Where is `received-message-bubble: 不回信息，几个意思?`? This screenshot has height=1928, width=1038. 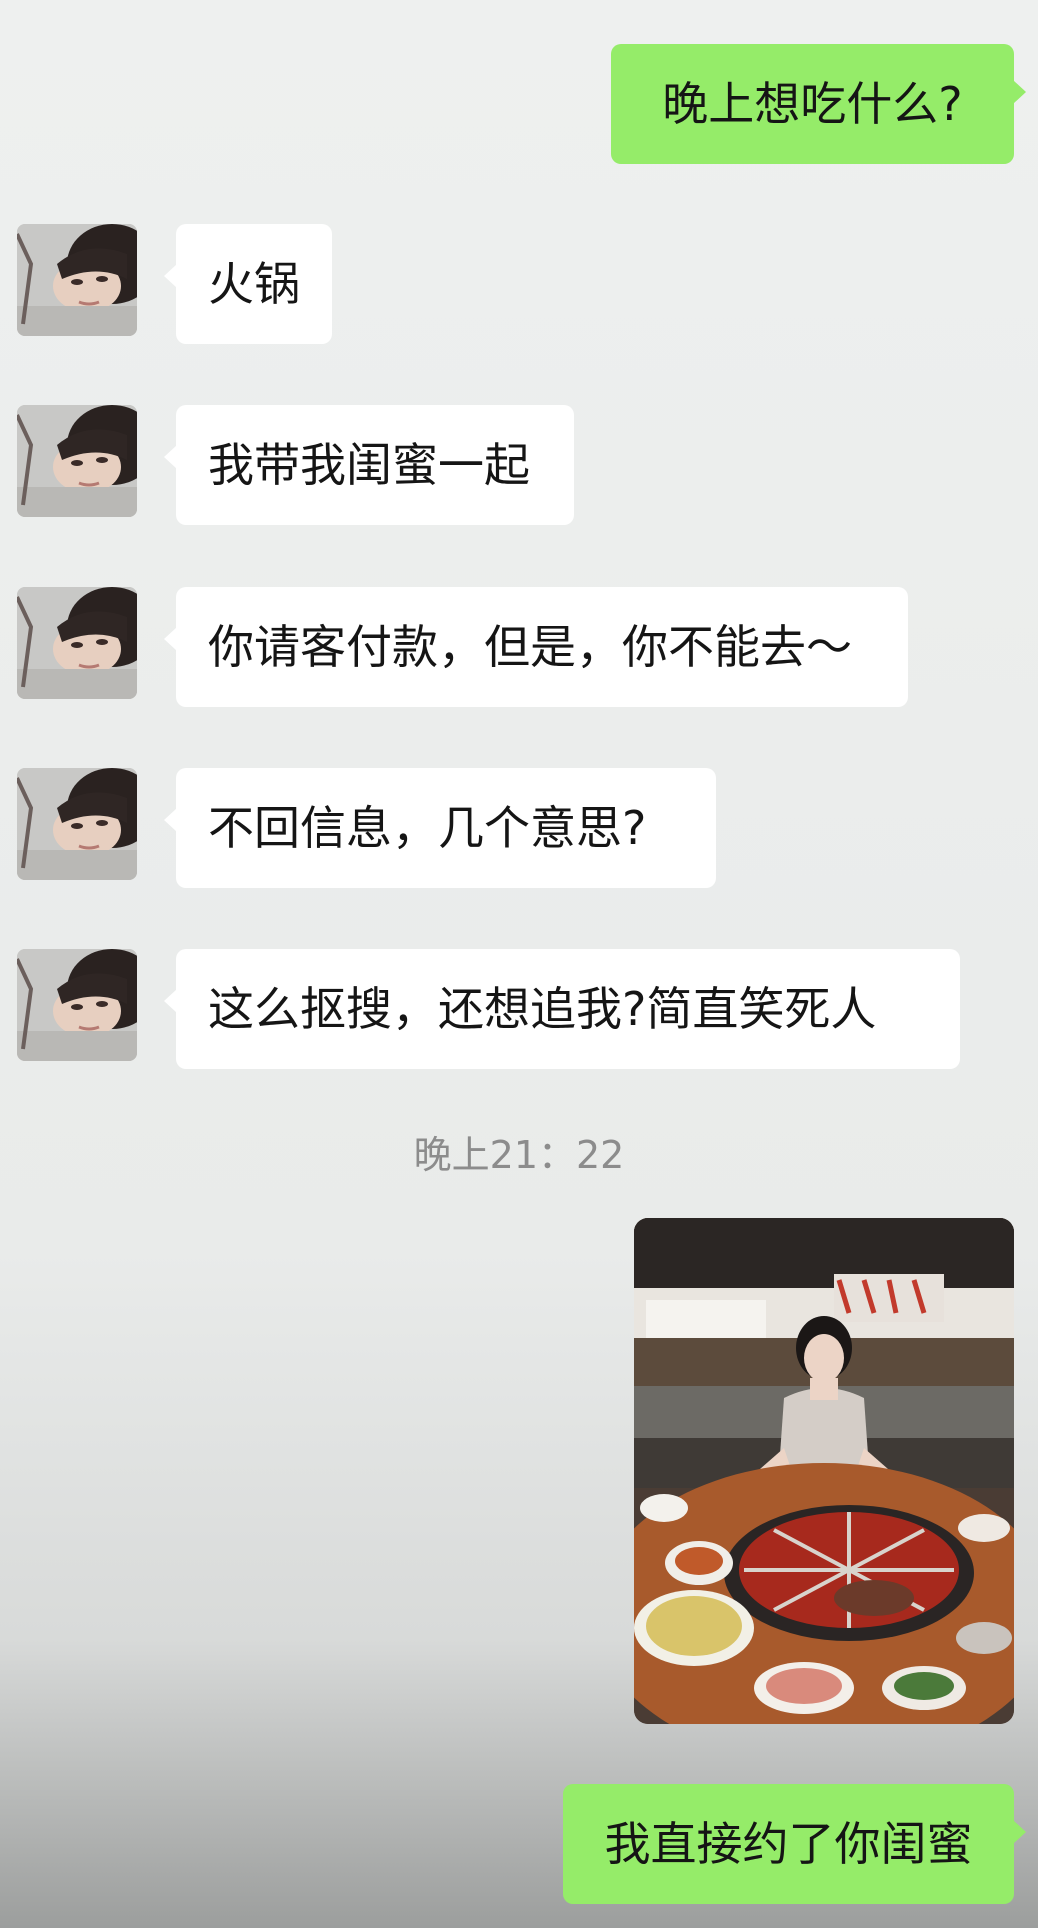
received-message-bubble: 不回信息，几个意思? is located at coordinates (440, 828).